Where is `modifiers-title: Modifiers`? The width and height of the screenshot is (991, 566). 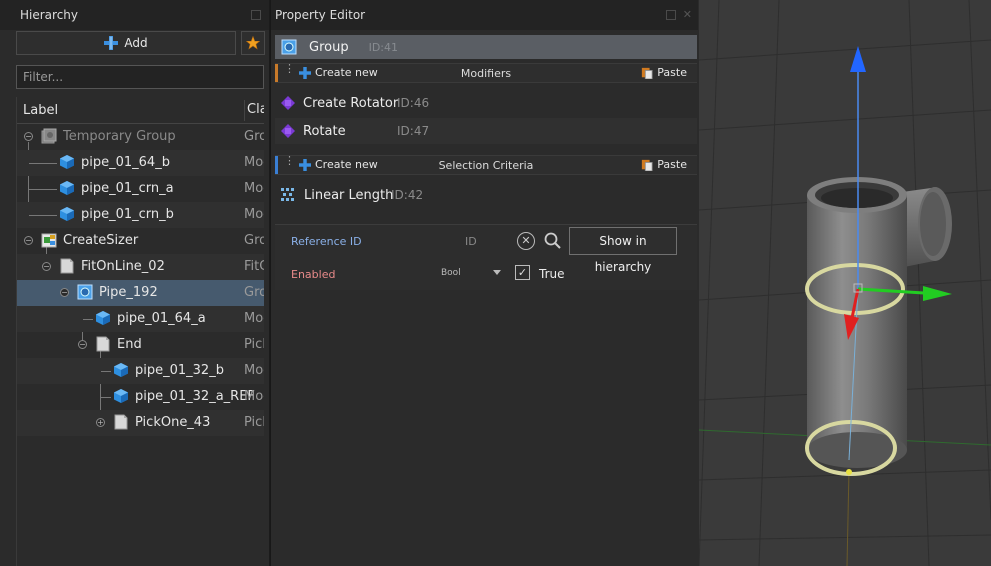 modifiers-title: Modifiers is located at coordinates (486, 73).